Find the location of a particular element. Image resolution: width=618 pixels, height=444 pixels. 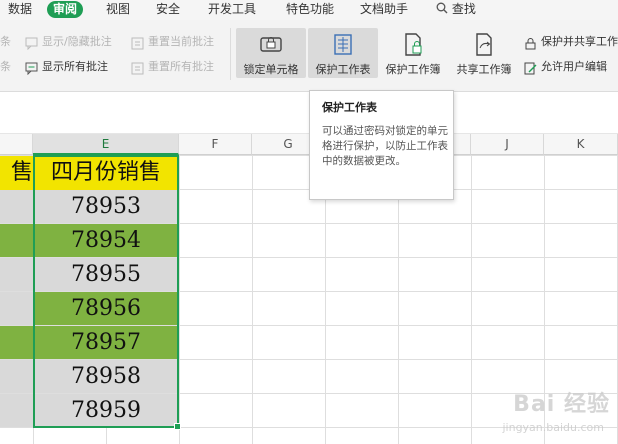

protect-sheet-button: 保护工作表 is located at coordinates (343, 53).